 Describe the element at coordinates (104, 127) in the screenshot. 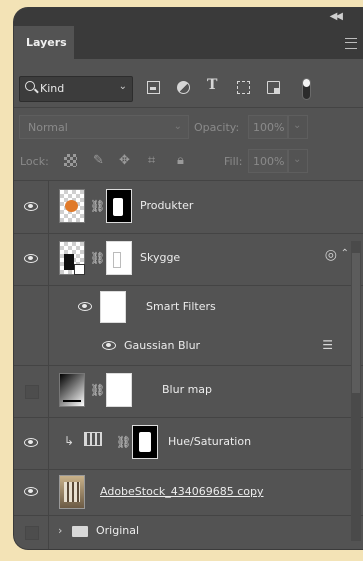

I see `blend-mode-dropdown: Normal ⌄` at that location.